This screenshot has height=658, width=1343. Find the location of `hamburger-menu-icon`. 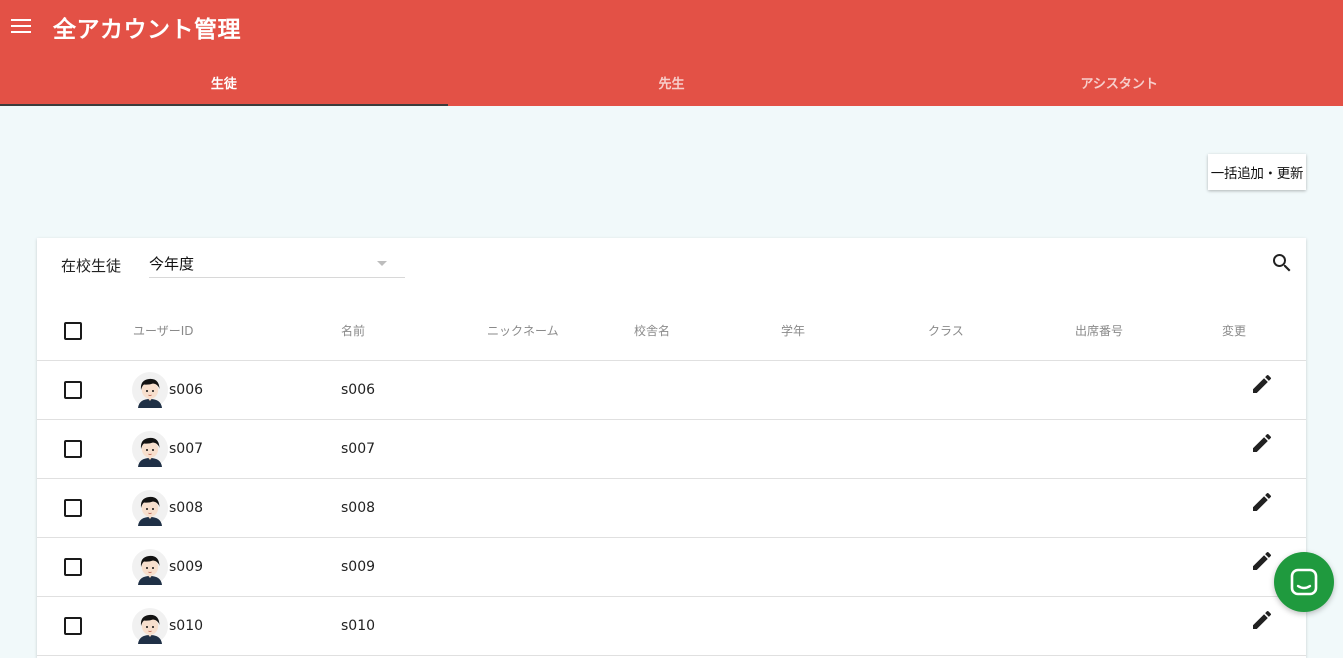

hamburger-menu-icon is located at coordinates (22, 26).